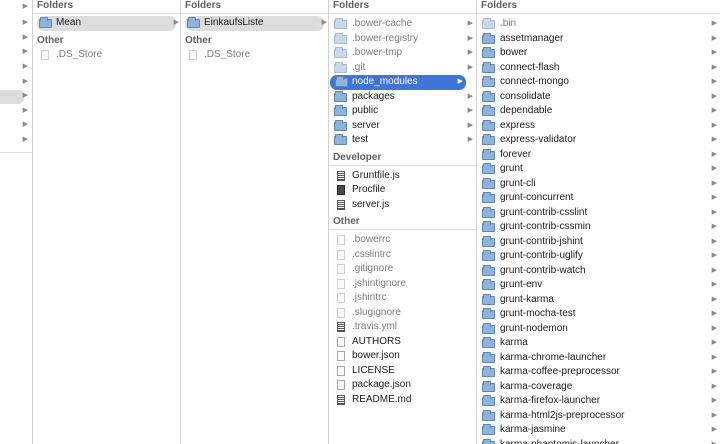 The width and height of the screenshot is (720, 444). What do you see at coordinates (598, 401) in the screenshot?
I see `folder-item-karma-firefox-launcher: karma-firefox-launcher ▶` at bounding box center [598, 401].